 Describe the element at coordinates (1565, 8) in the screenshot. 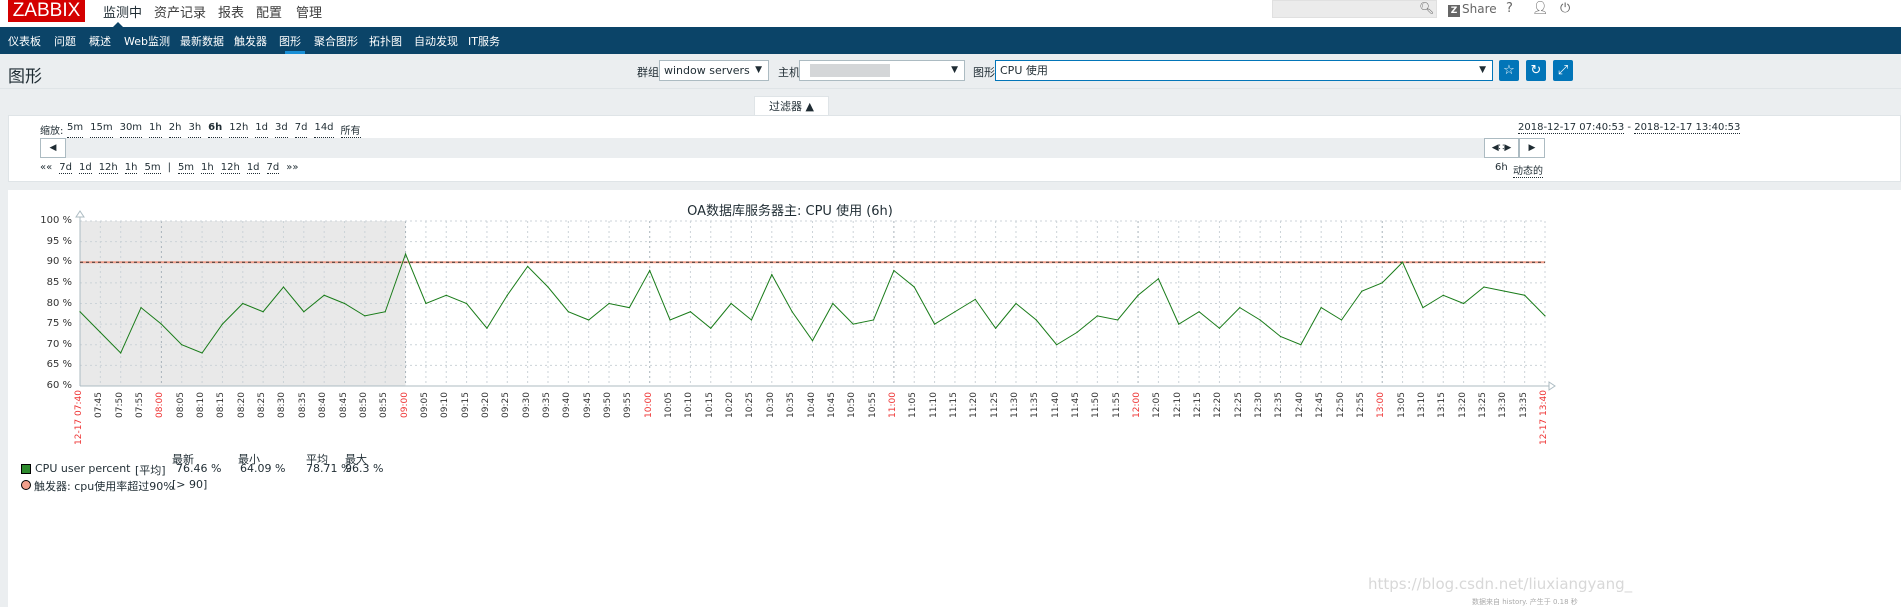

I see `logout-icon: ⏻` at that location.